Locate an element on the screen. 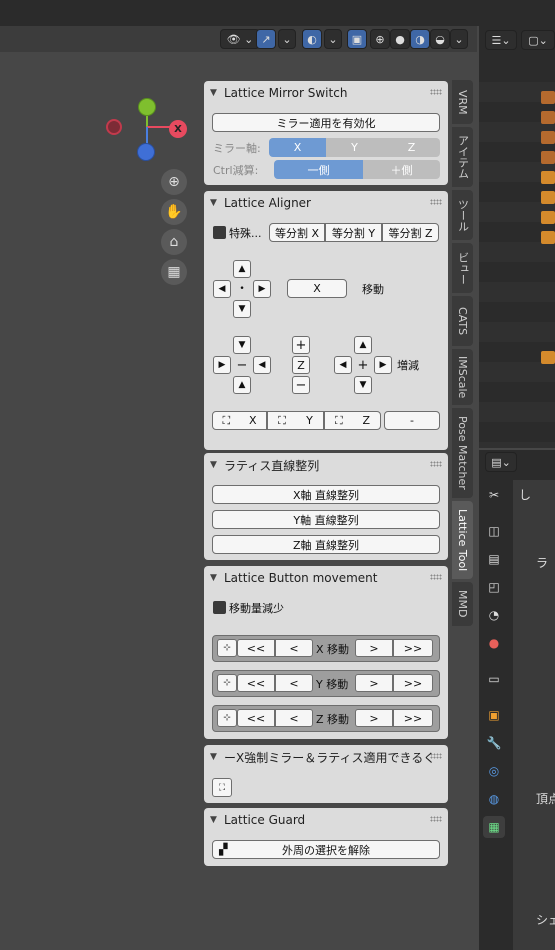 This screenshot has height=950, width=555. z-straight-align-button: Z軸 直線整列 is located at coordinates (326, 544).